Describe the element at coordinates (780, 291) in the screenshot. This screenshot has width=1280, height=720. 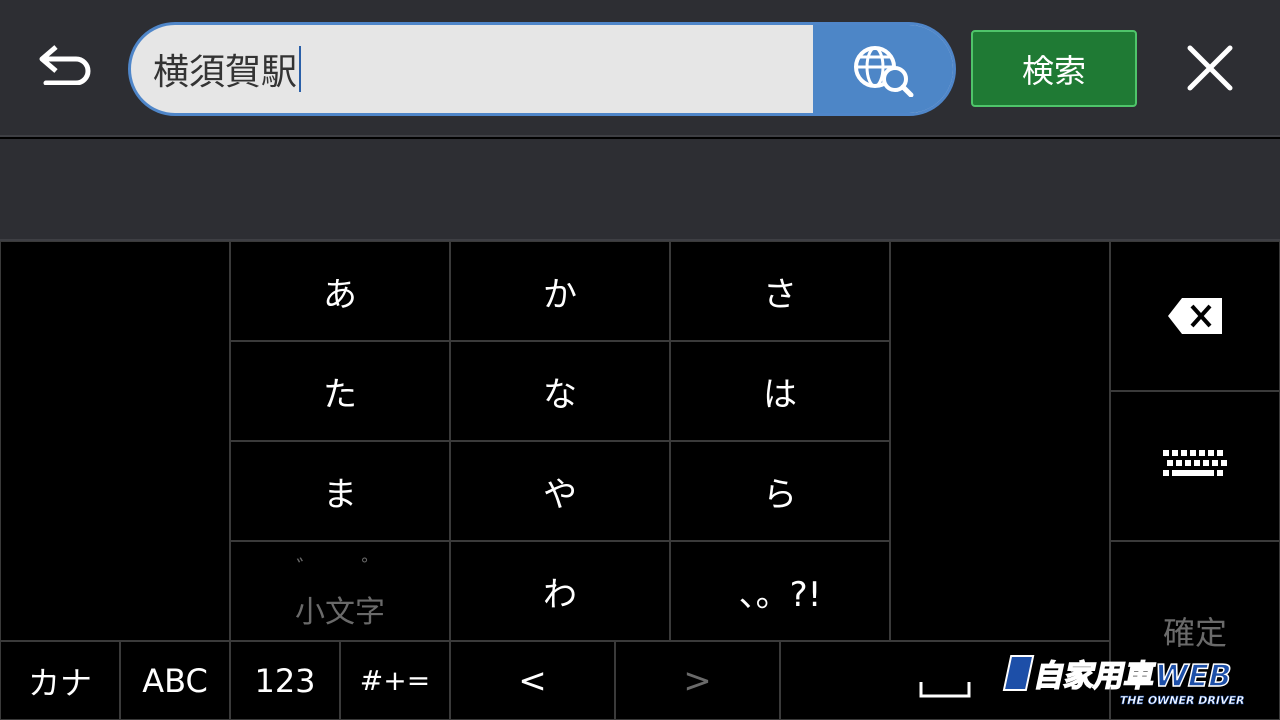
I see `key-sa: さ` at that location.